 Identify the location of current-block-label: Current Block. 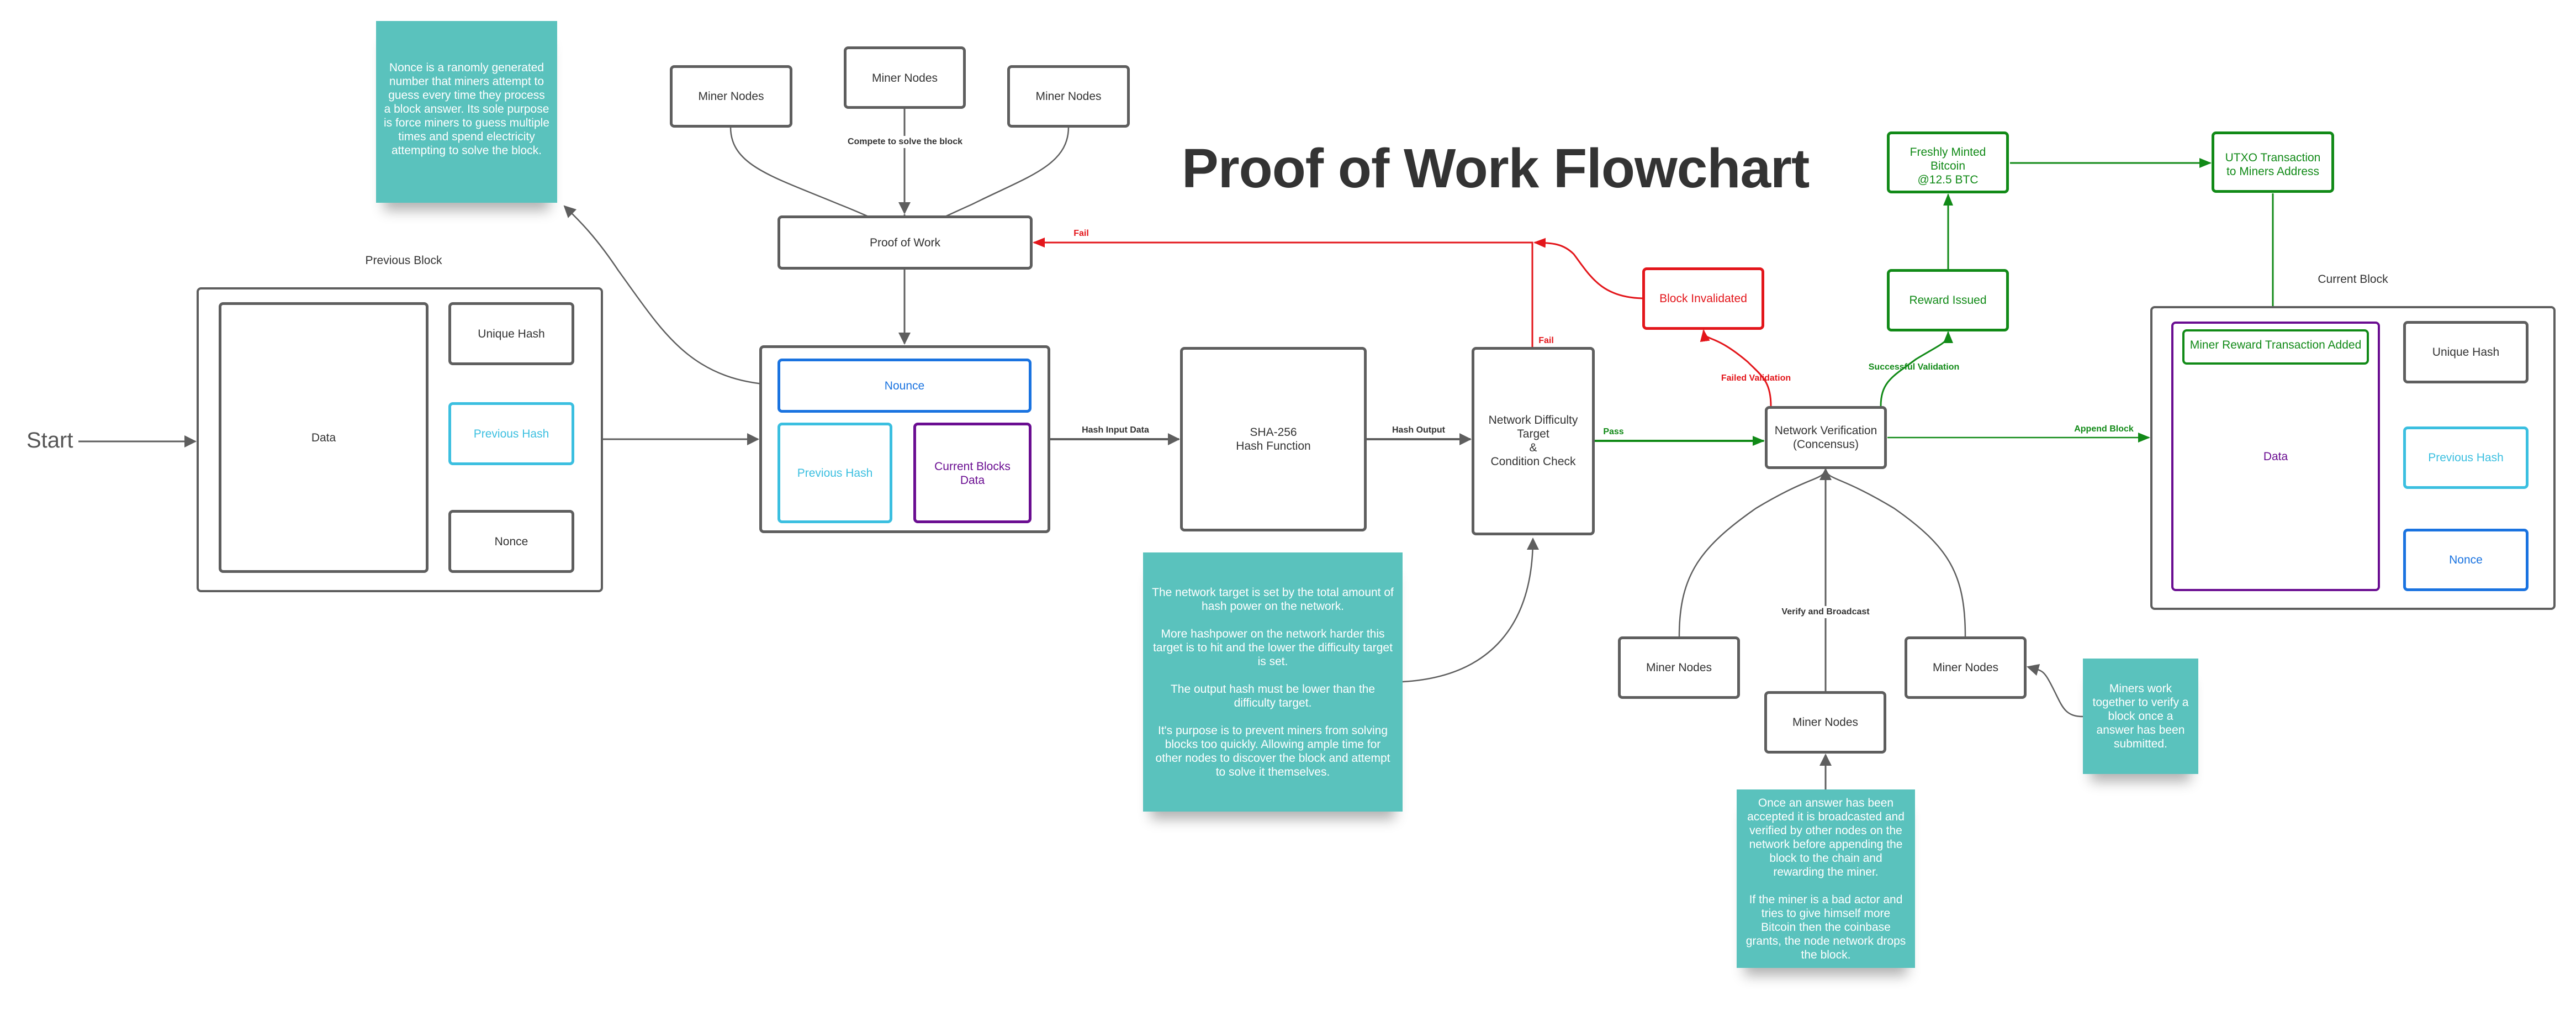
(2353, 279).